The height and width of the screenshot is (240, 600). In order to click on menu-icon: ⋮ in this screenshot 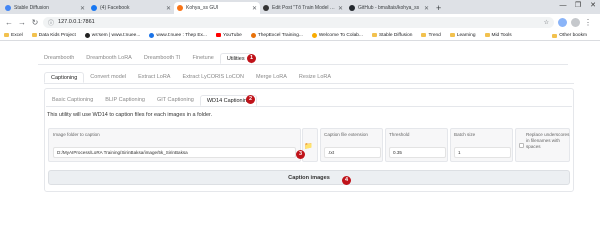, I will do `click(588, 22)`.